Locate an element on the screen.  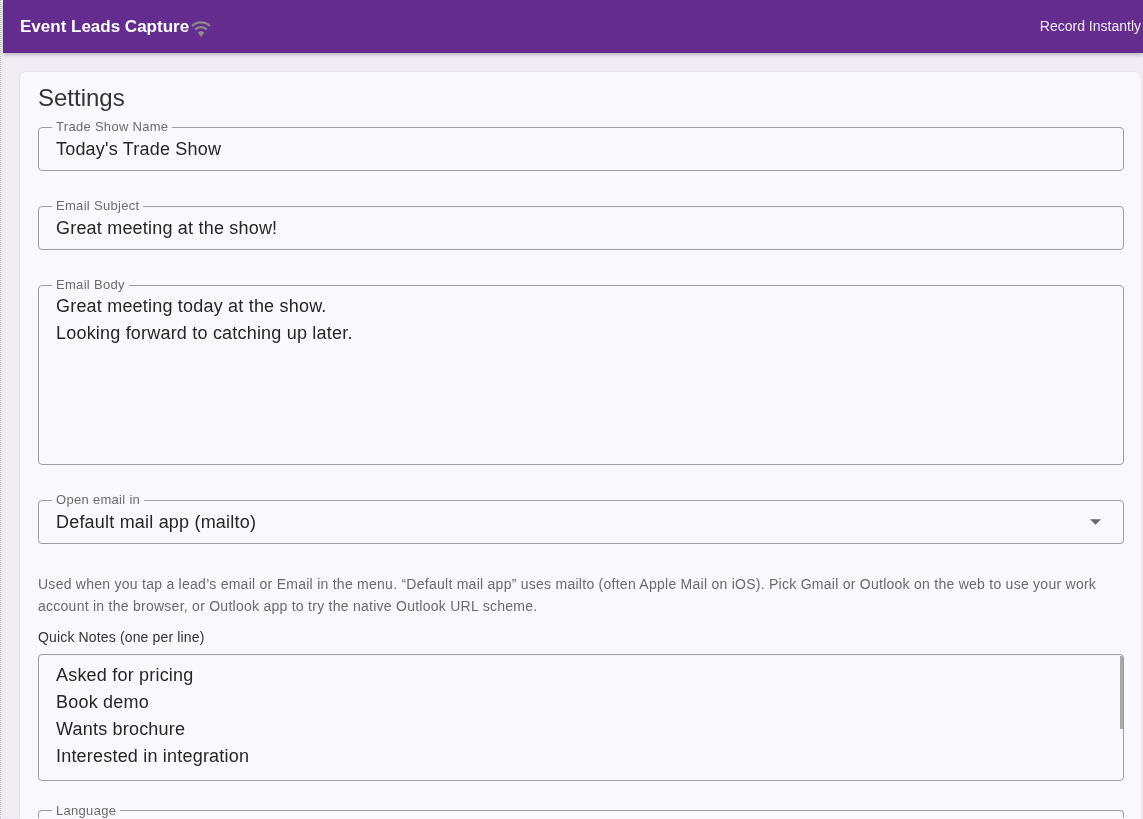
app-title: Event Leads Capture is located at coordinates (105, 26).